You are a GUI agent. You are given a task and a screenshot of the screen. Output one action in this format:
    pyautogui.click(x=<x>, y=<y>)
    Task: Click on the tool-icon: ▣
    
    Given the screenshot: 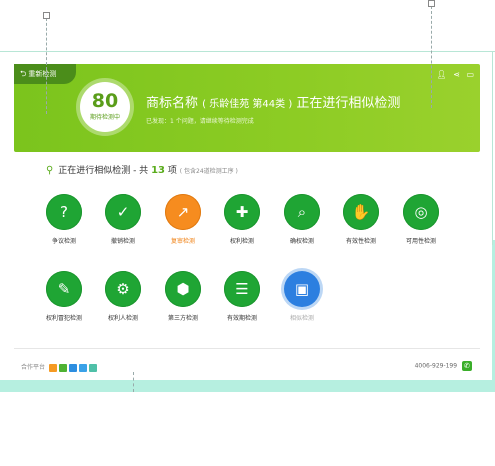 What is the action you would take?
    pyautogui.click(x=302, y=289)
    